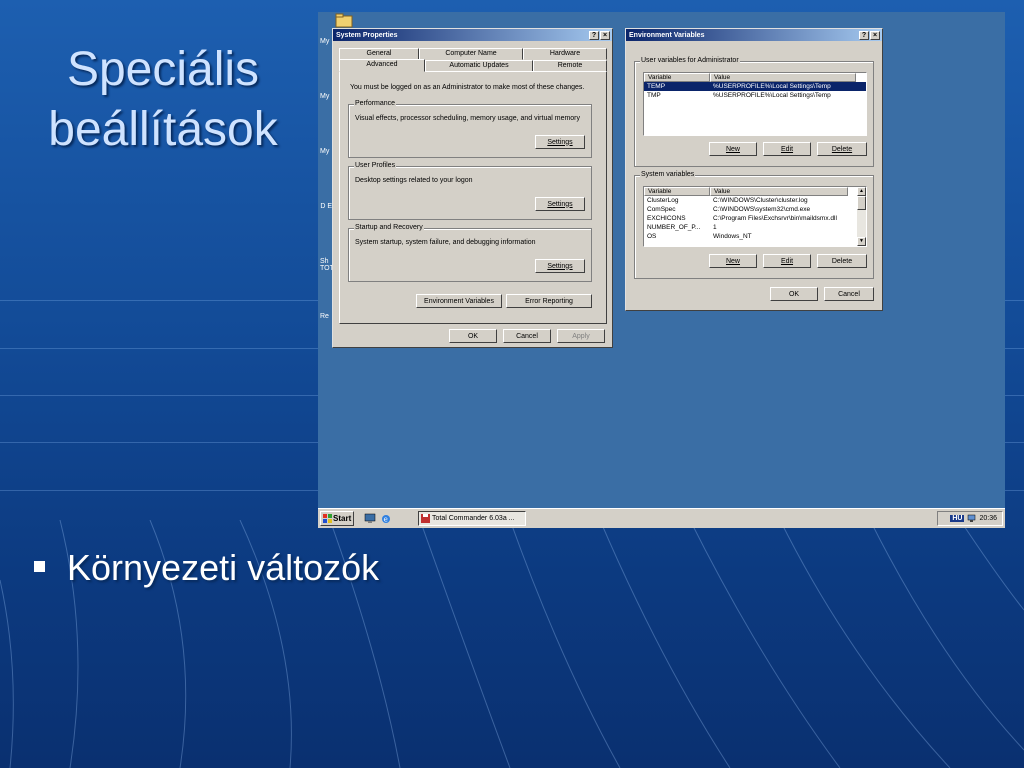 Image resolution: width=1024 pixels, height=768 pixels. I want to click on quick-launch-ie-icon: e, so click(386, 518).